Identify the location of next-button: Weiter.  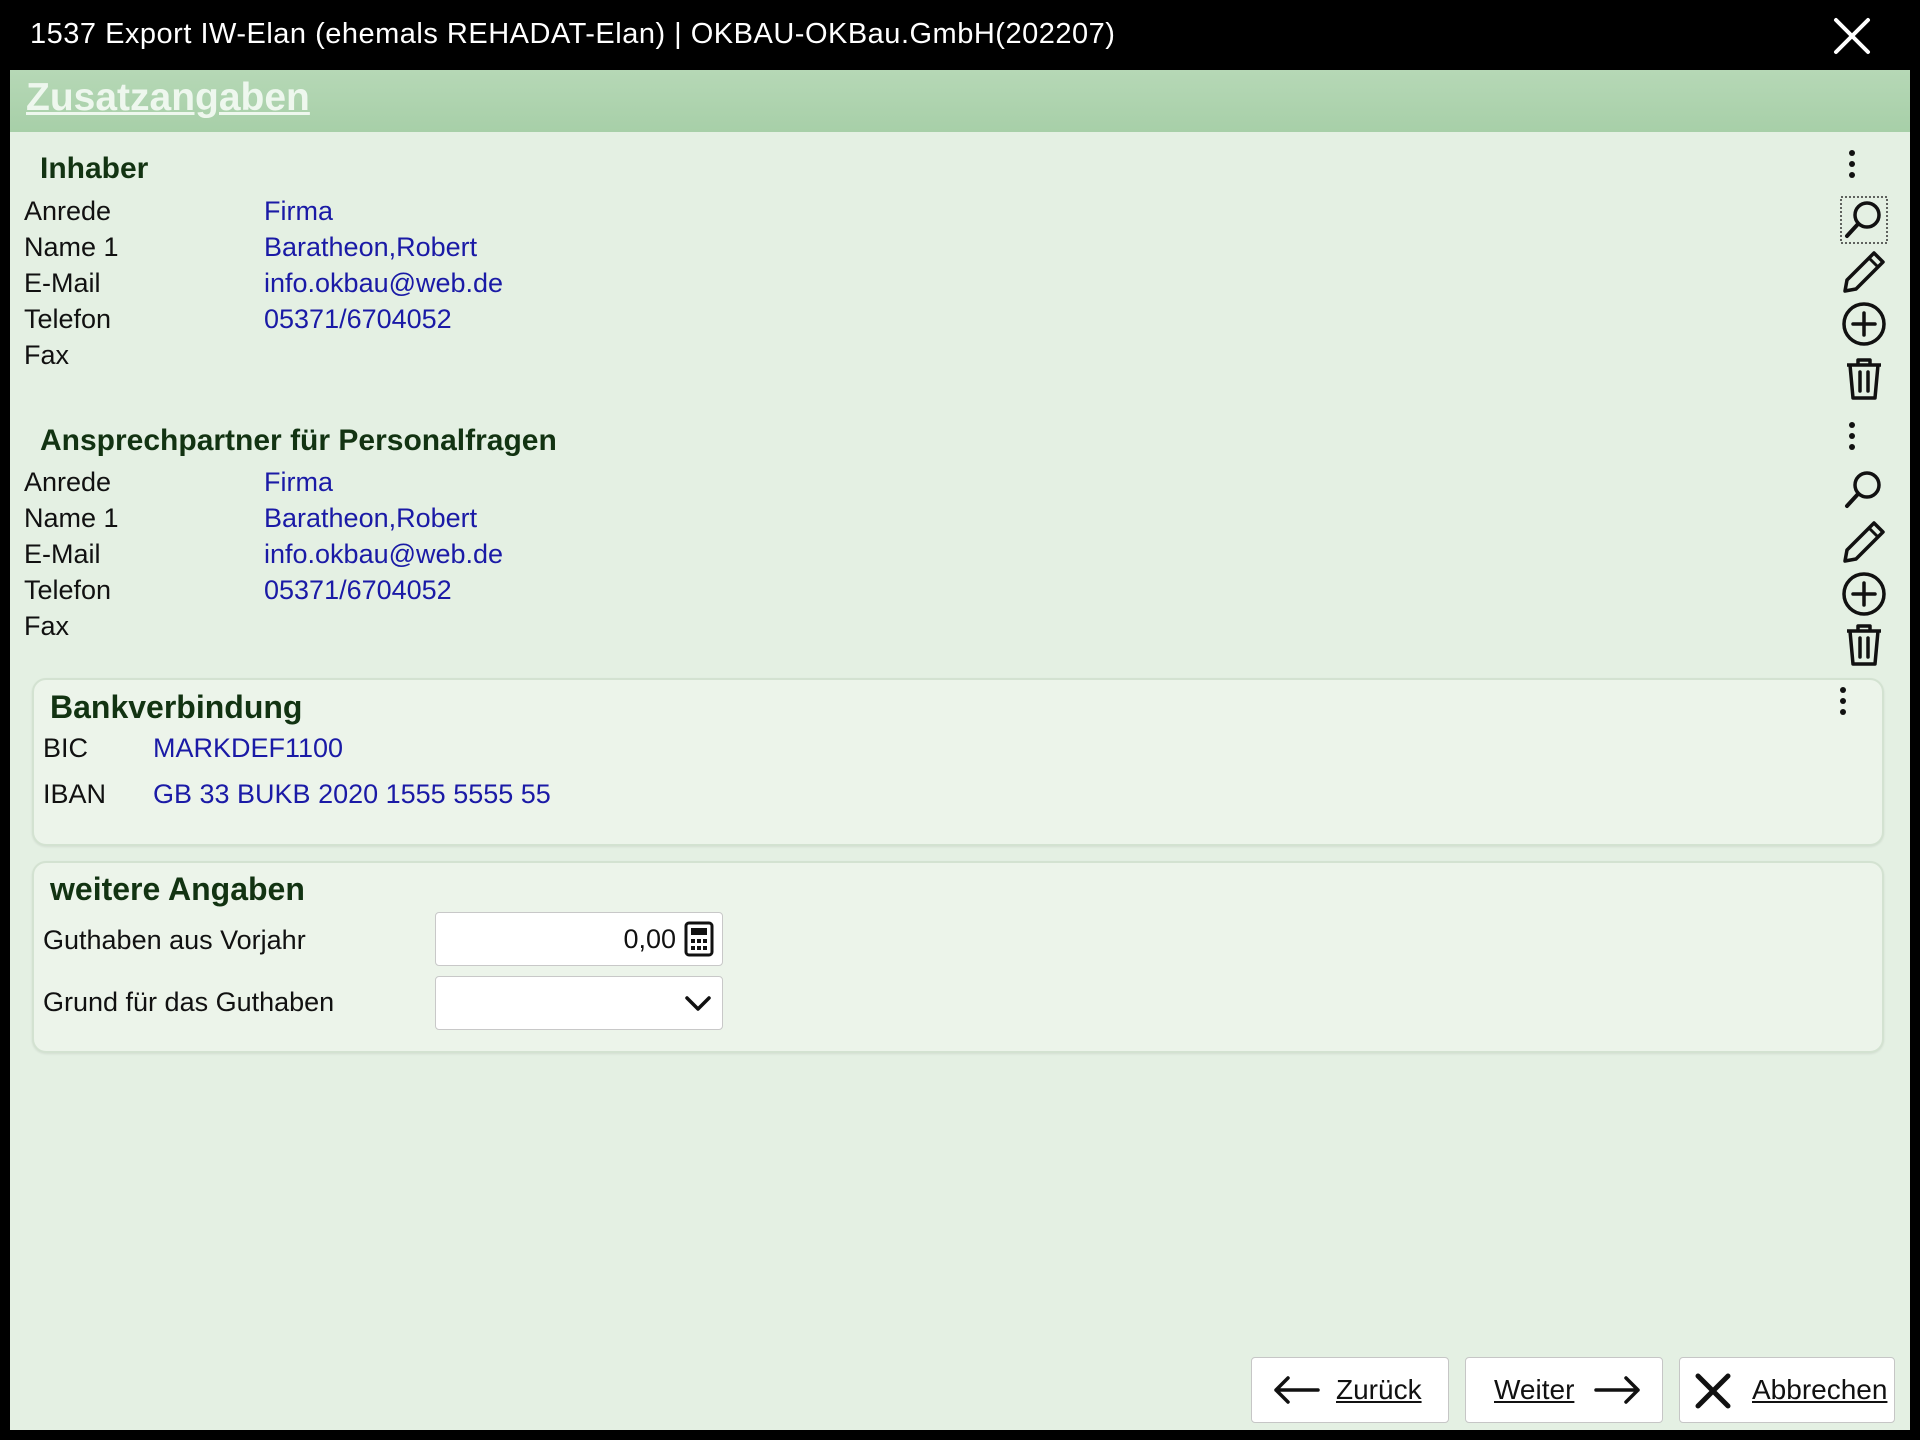
(1564, 1390).